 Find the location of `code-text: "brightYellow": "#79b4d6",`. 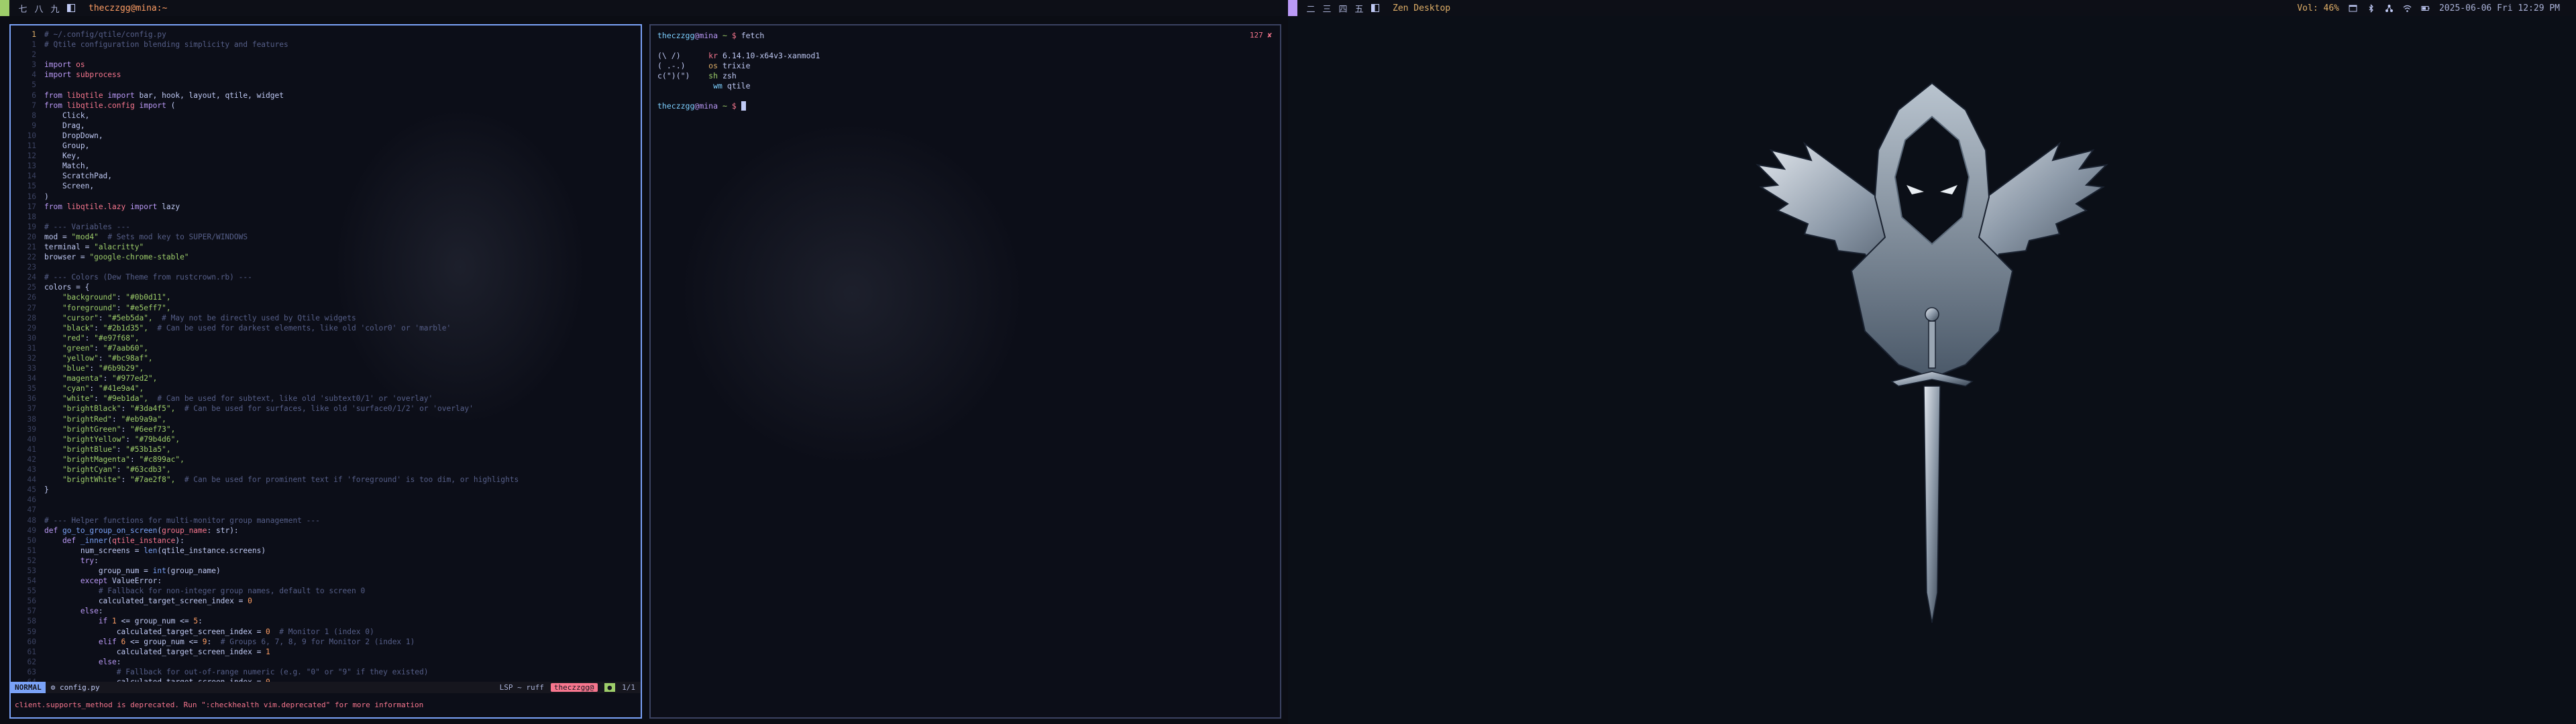

code-text: "brightYellow": "#79b4d6", is located at coordinates (112, 439).